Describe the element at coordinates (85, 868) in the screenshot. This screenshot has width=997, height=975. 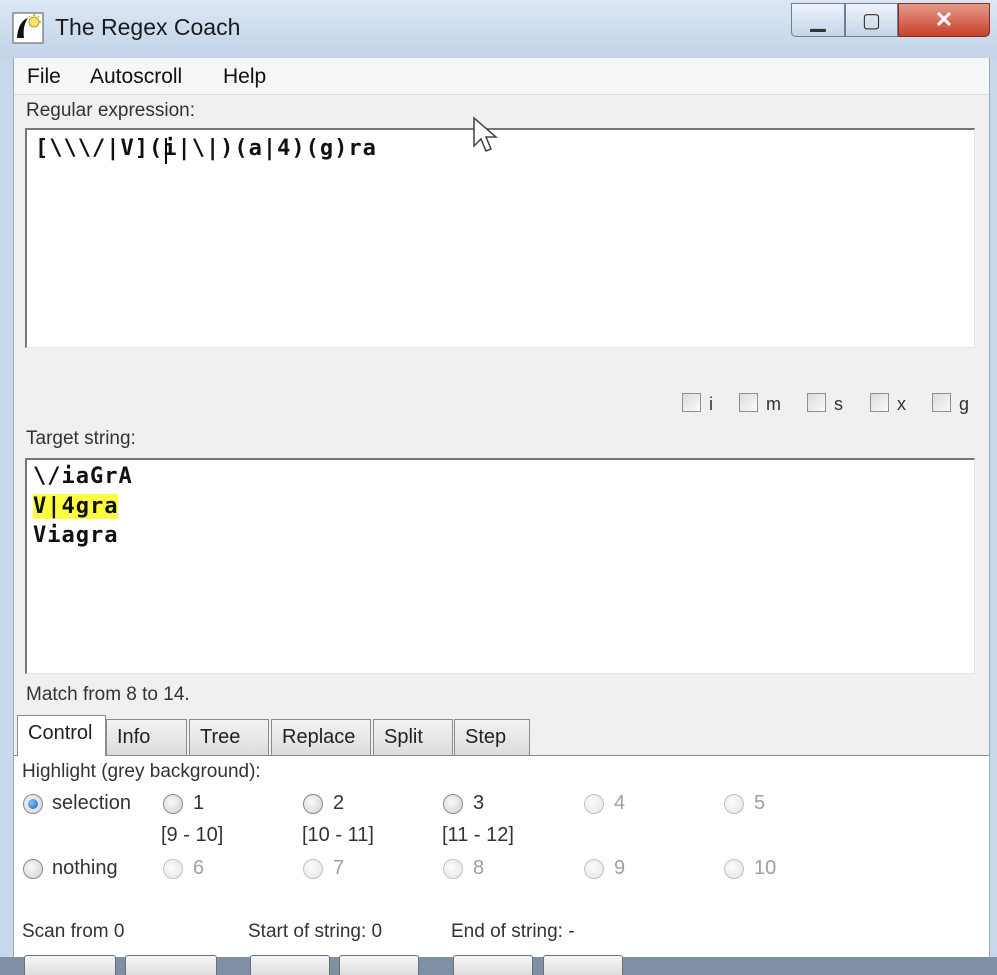
I see `radio-nothing-label: nothing` at that location.